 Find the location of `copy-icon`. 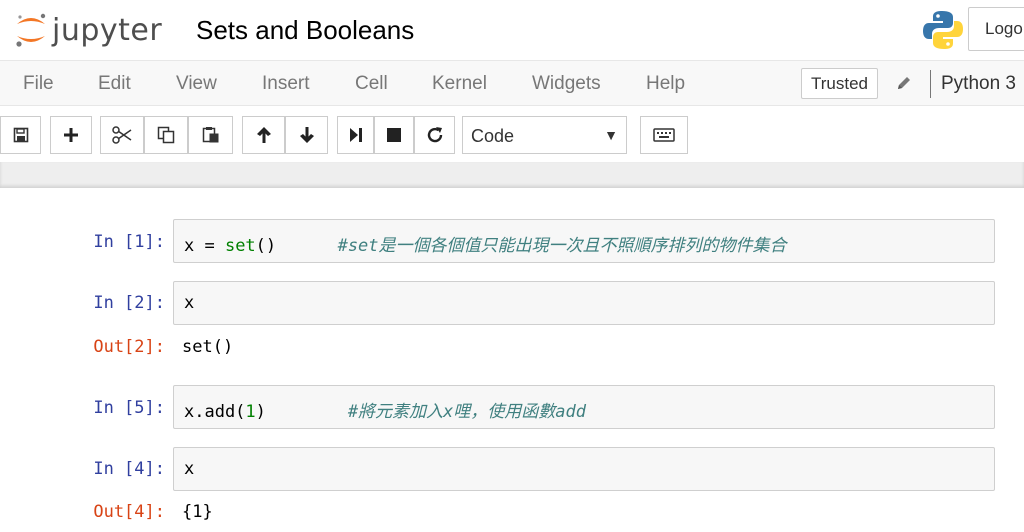

copy-icon is located at coordinates (166, 135).